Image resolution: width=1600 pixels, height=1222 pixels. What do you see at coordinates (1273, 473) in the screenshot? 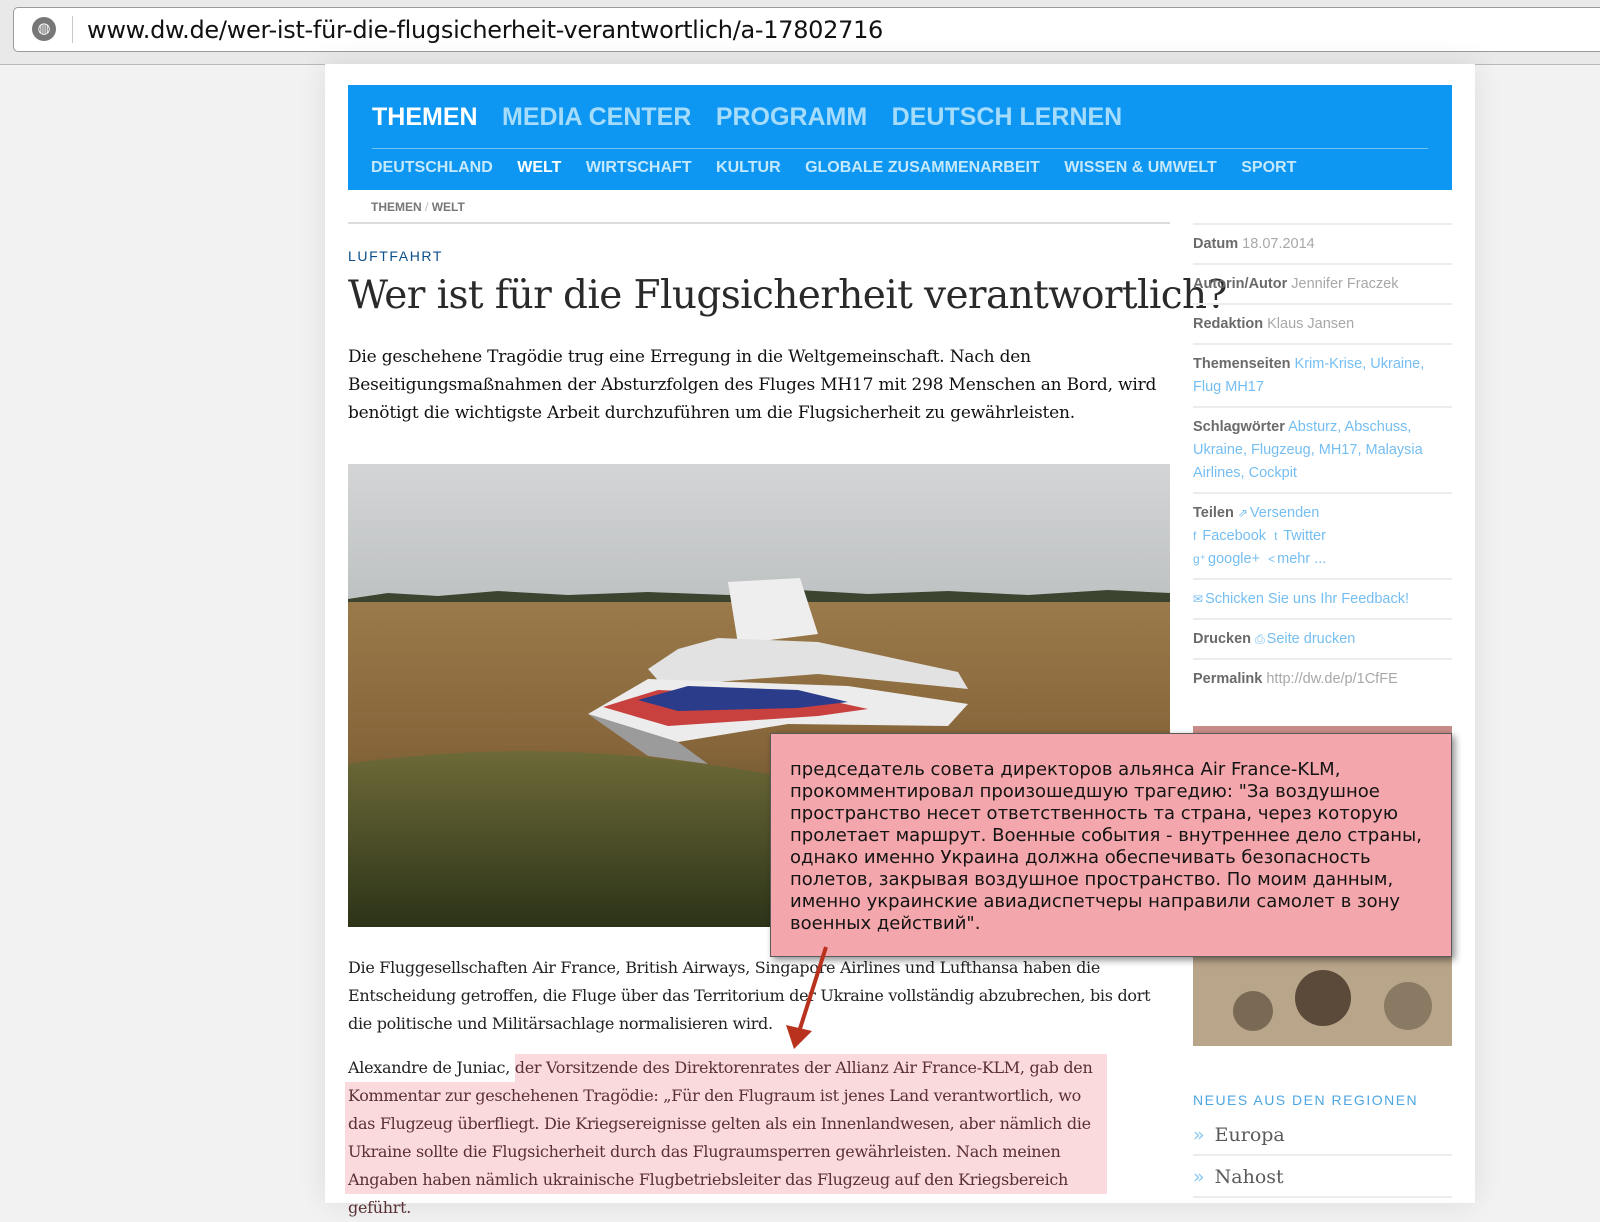
I see `tag-cockpit: Cockpit` at bounding box center [1273, 473].